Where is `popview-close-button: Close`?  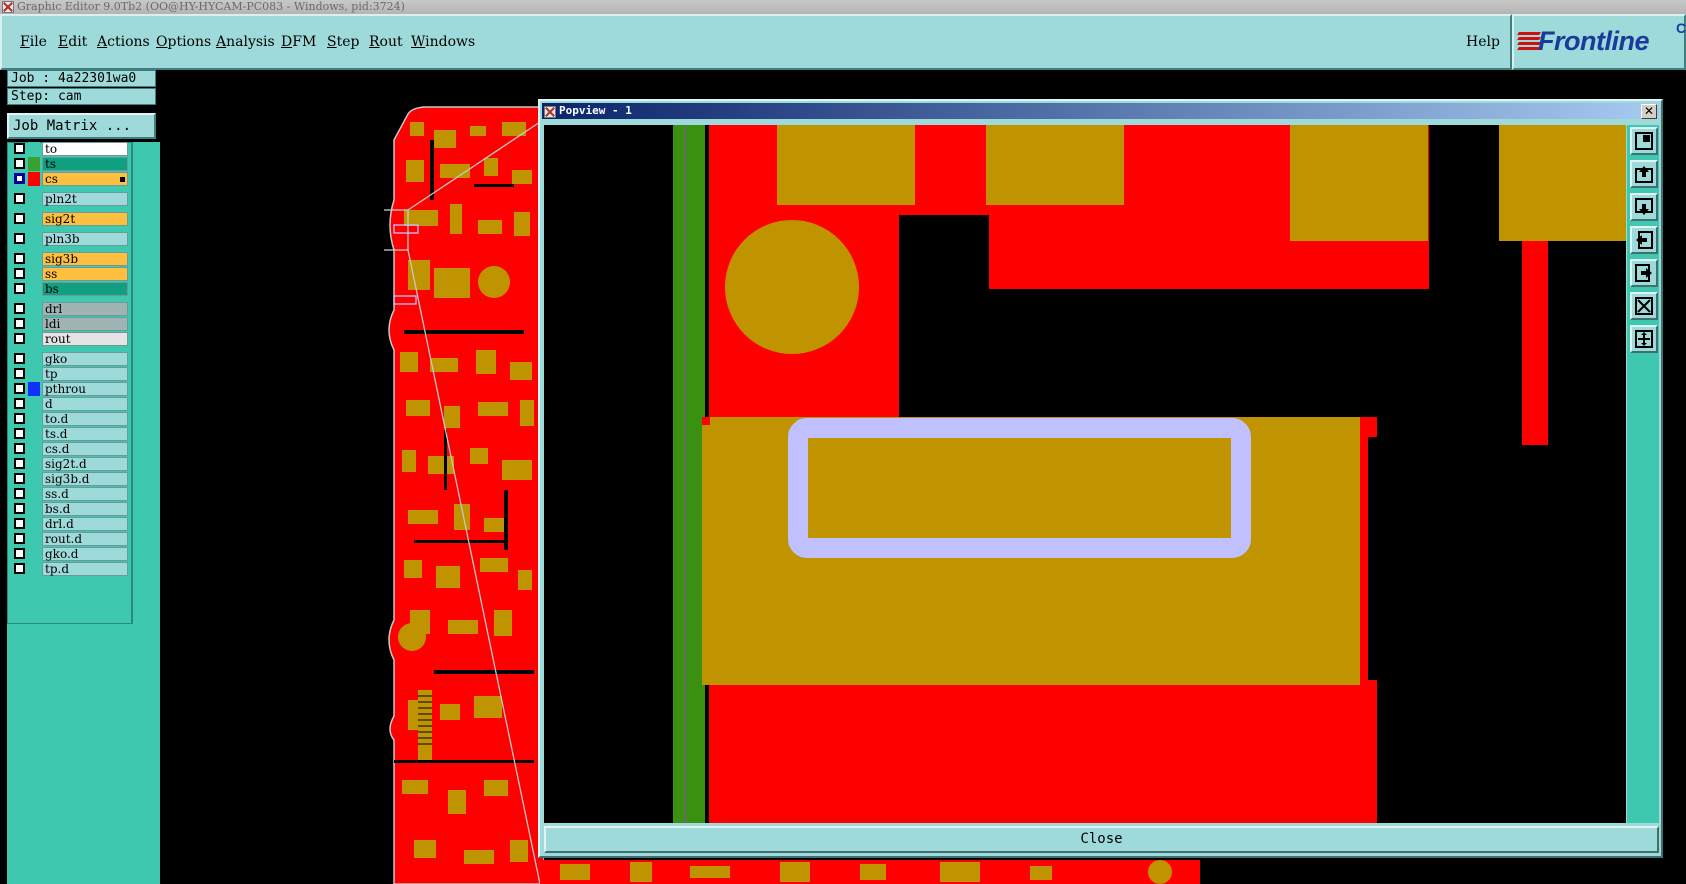
popview-close-button: Close is located at coordinates (1101, 839).